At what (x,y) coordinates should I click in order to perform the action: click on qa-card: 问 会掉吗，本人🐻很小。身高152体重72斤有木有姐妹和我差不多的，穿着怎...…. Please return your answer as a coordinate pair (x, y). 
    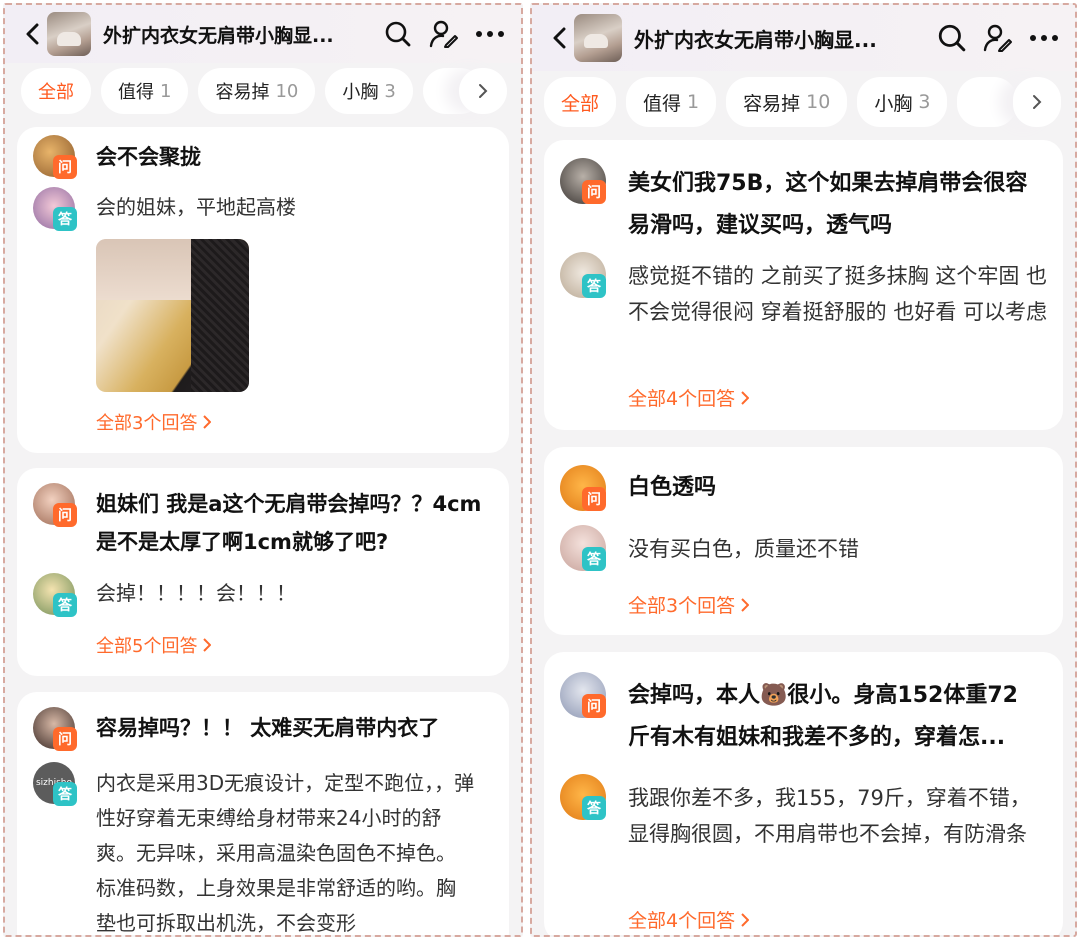
    Looking at the image, I should click on (803, 793).